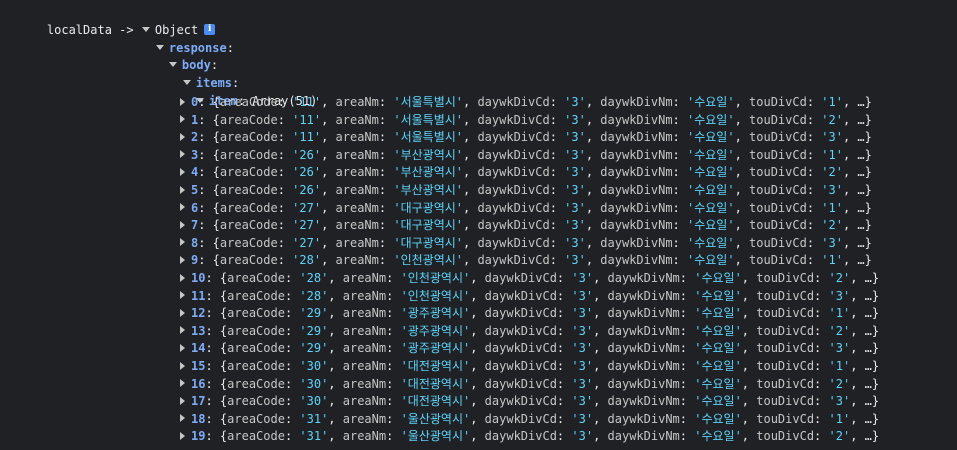 The width and height of the screenshot is (957, 450). Describe the element at coordinates (832, 207) in the screenshot. I see `preview-value-touDivCd: '1'` at that location.